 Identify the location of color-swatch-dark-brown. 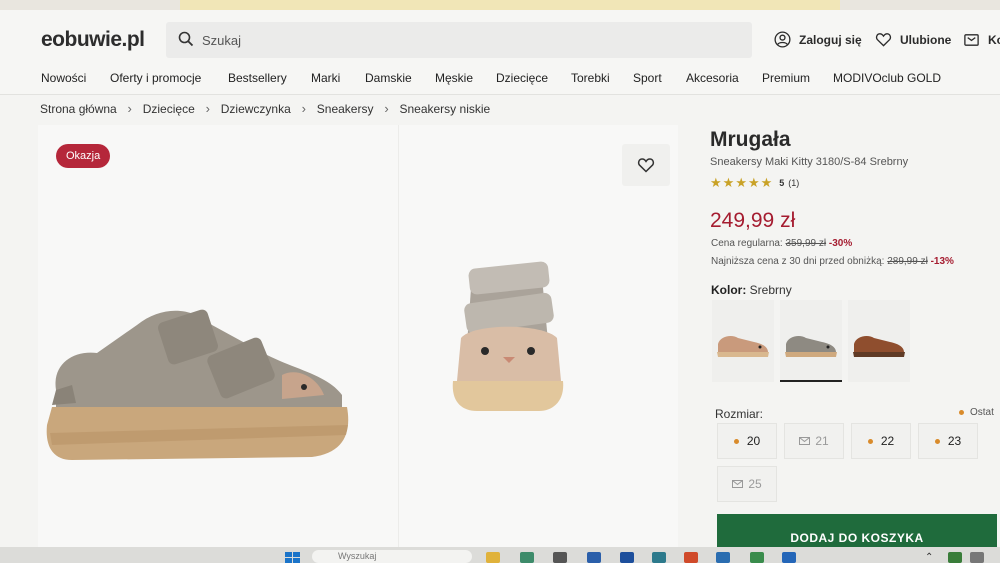
(879, 341).